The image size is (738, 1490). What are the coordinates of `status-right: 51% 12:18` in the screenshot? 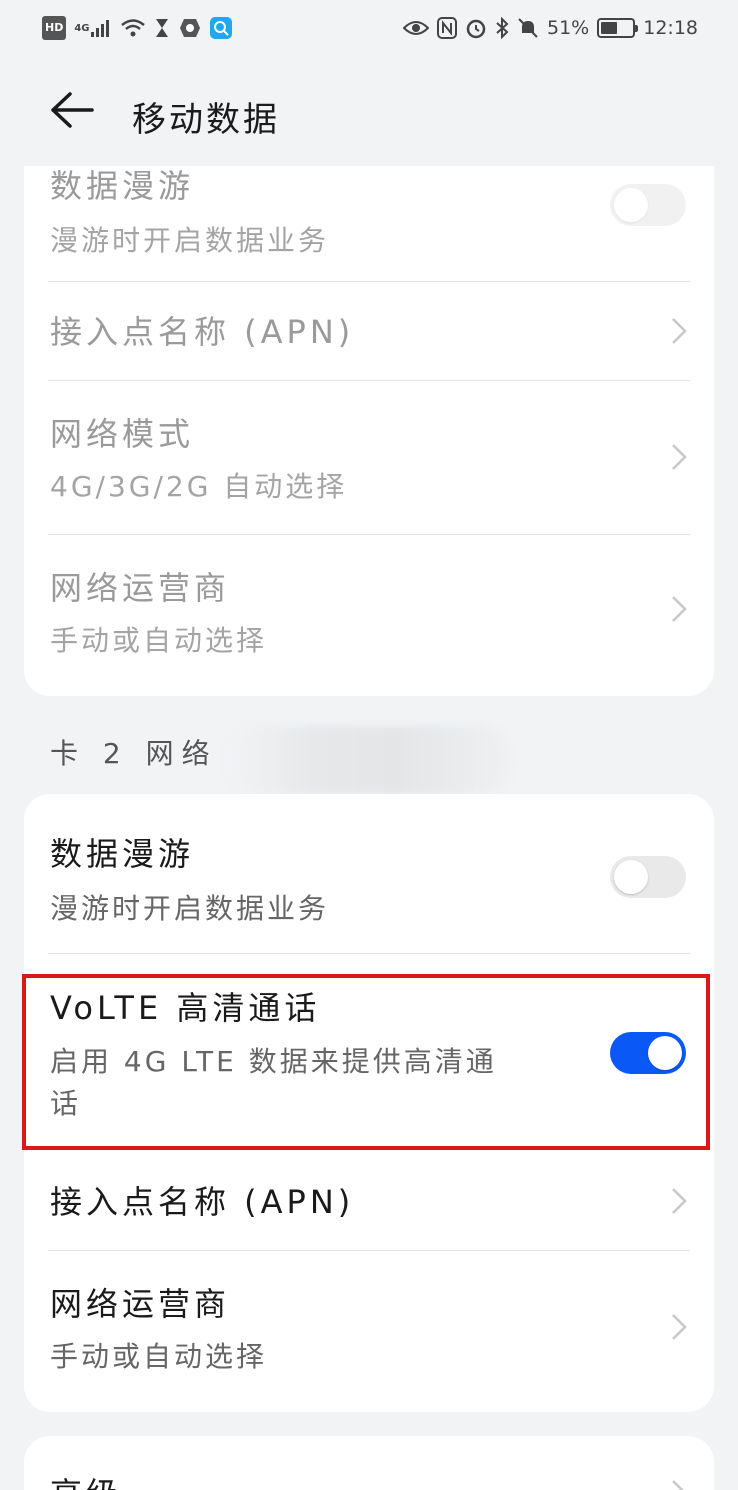 It's located at (550, 28).